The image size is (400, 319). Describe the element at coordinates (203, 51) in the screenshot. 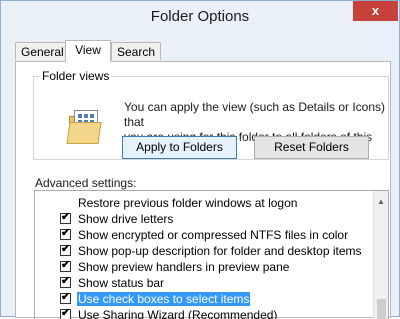

I see `tab-strip: General View Search` at that location.